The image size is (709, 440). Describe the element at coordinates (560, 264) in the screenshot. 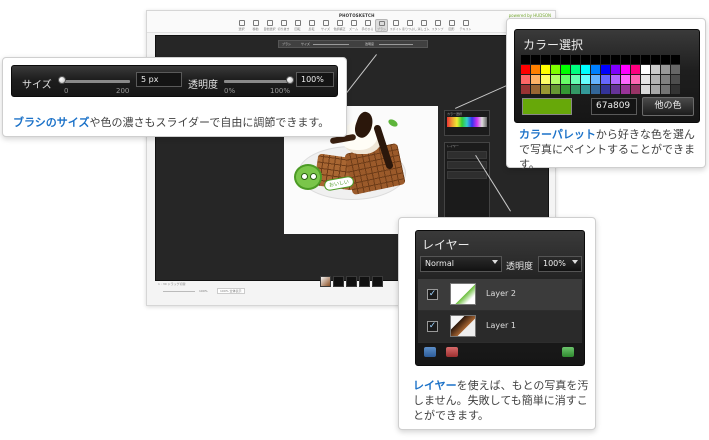

I see `layer-opacity-select: 100%` at that location.